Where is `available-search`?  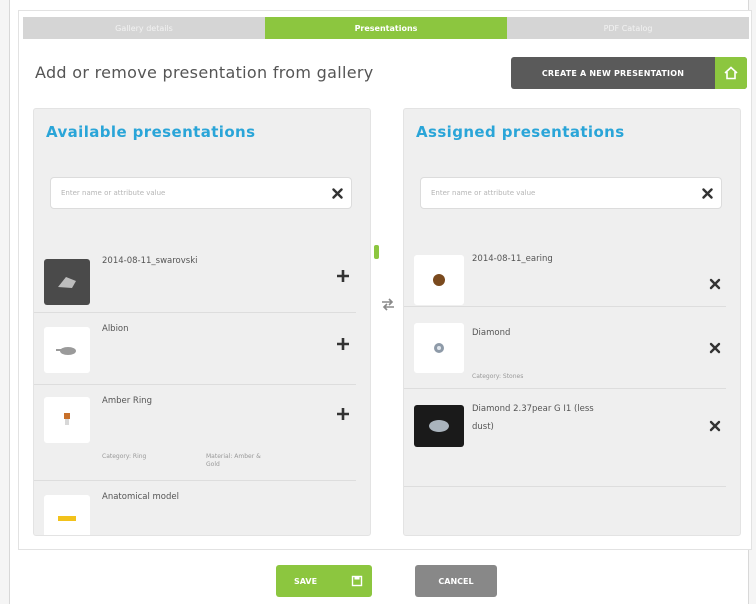 available-search is located at coordinates (201, 193).